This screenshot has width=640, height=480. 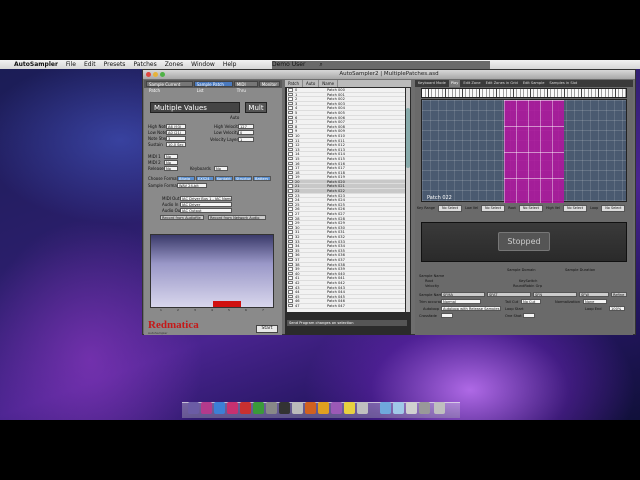 What do you see at coordinates (148, 74) in the screenshot?
I see `close-icon` at bounding box center [148, 74].